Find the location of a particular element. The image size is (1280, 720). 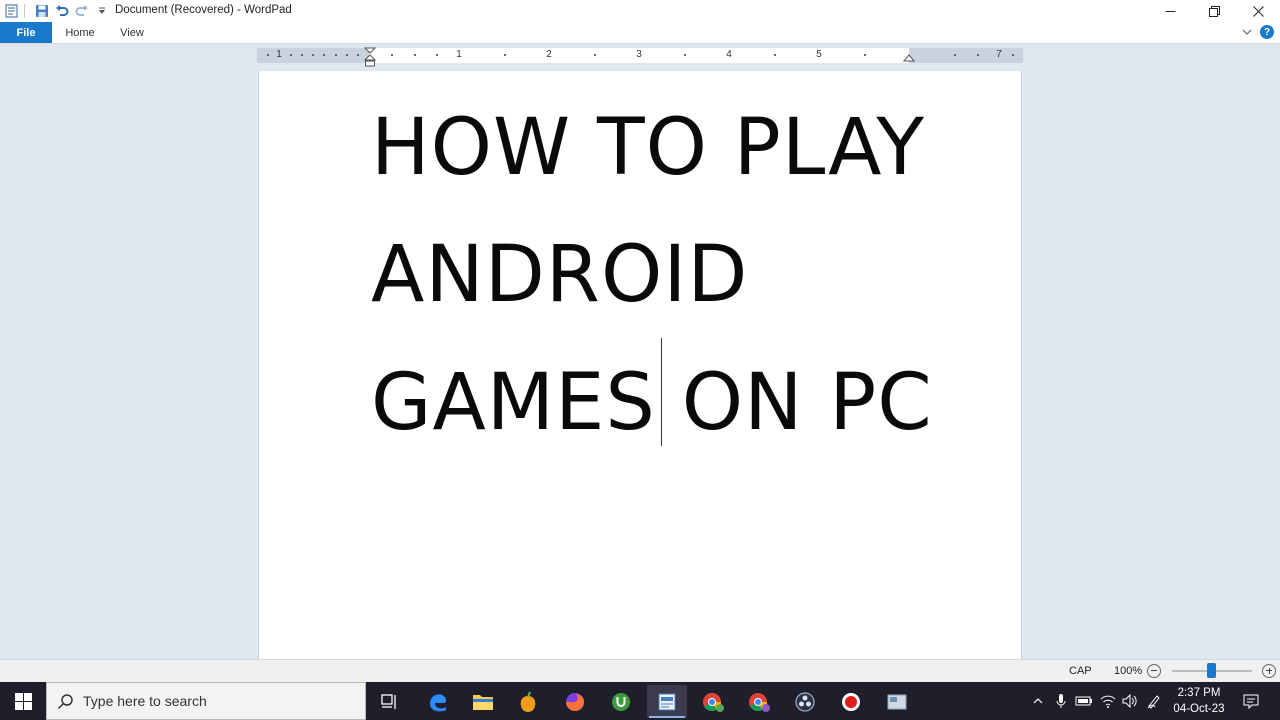

document-line: HOW TO PLAY is located at coordinates (648, 148).